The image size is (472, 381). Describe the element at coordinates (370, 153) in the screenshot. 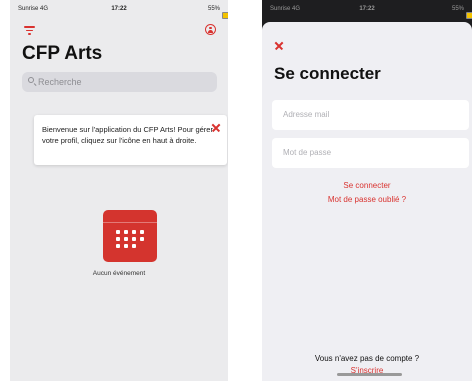

I see `password-field: Mot de passe` at that location.